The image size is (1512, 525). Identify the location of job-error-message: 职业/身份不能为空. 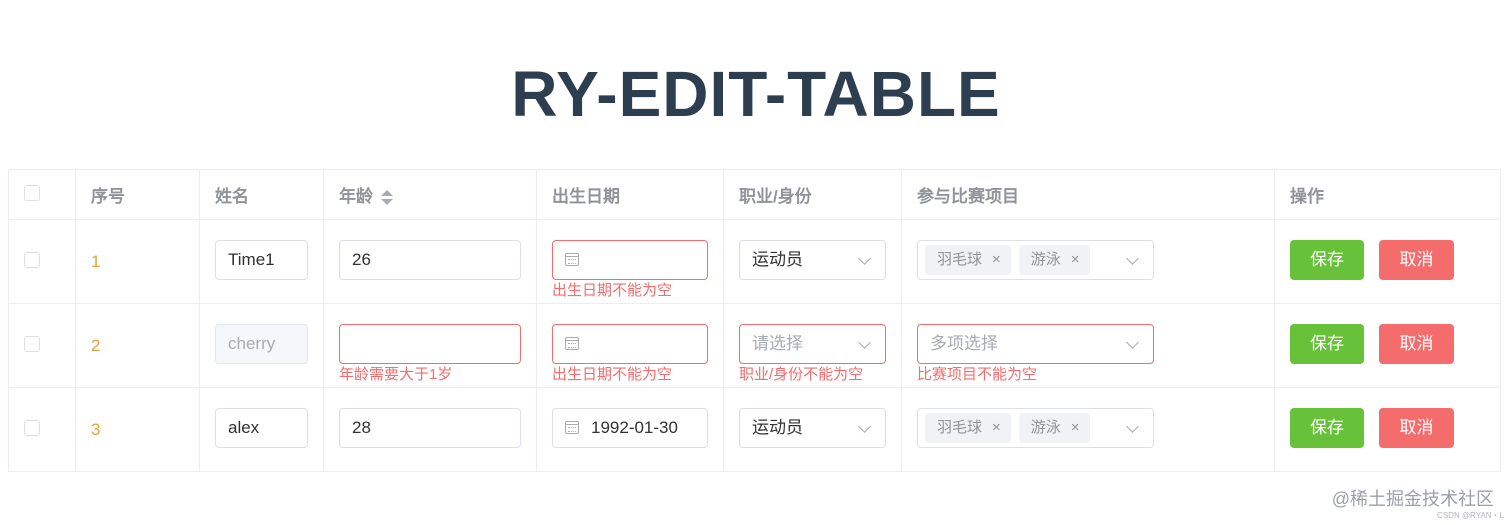
(801, 374).